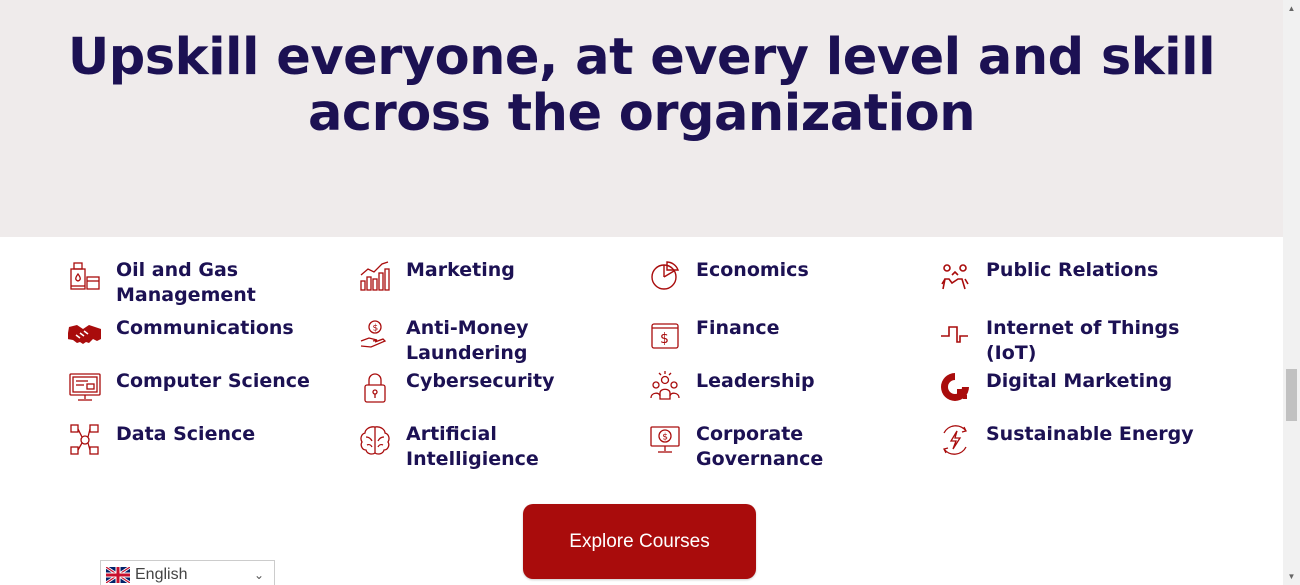 The height and width of the screenshot is (585, 1300). I want to click on money-hand-icon: $, so click(375, 334).